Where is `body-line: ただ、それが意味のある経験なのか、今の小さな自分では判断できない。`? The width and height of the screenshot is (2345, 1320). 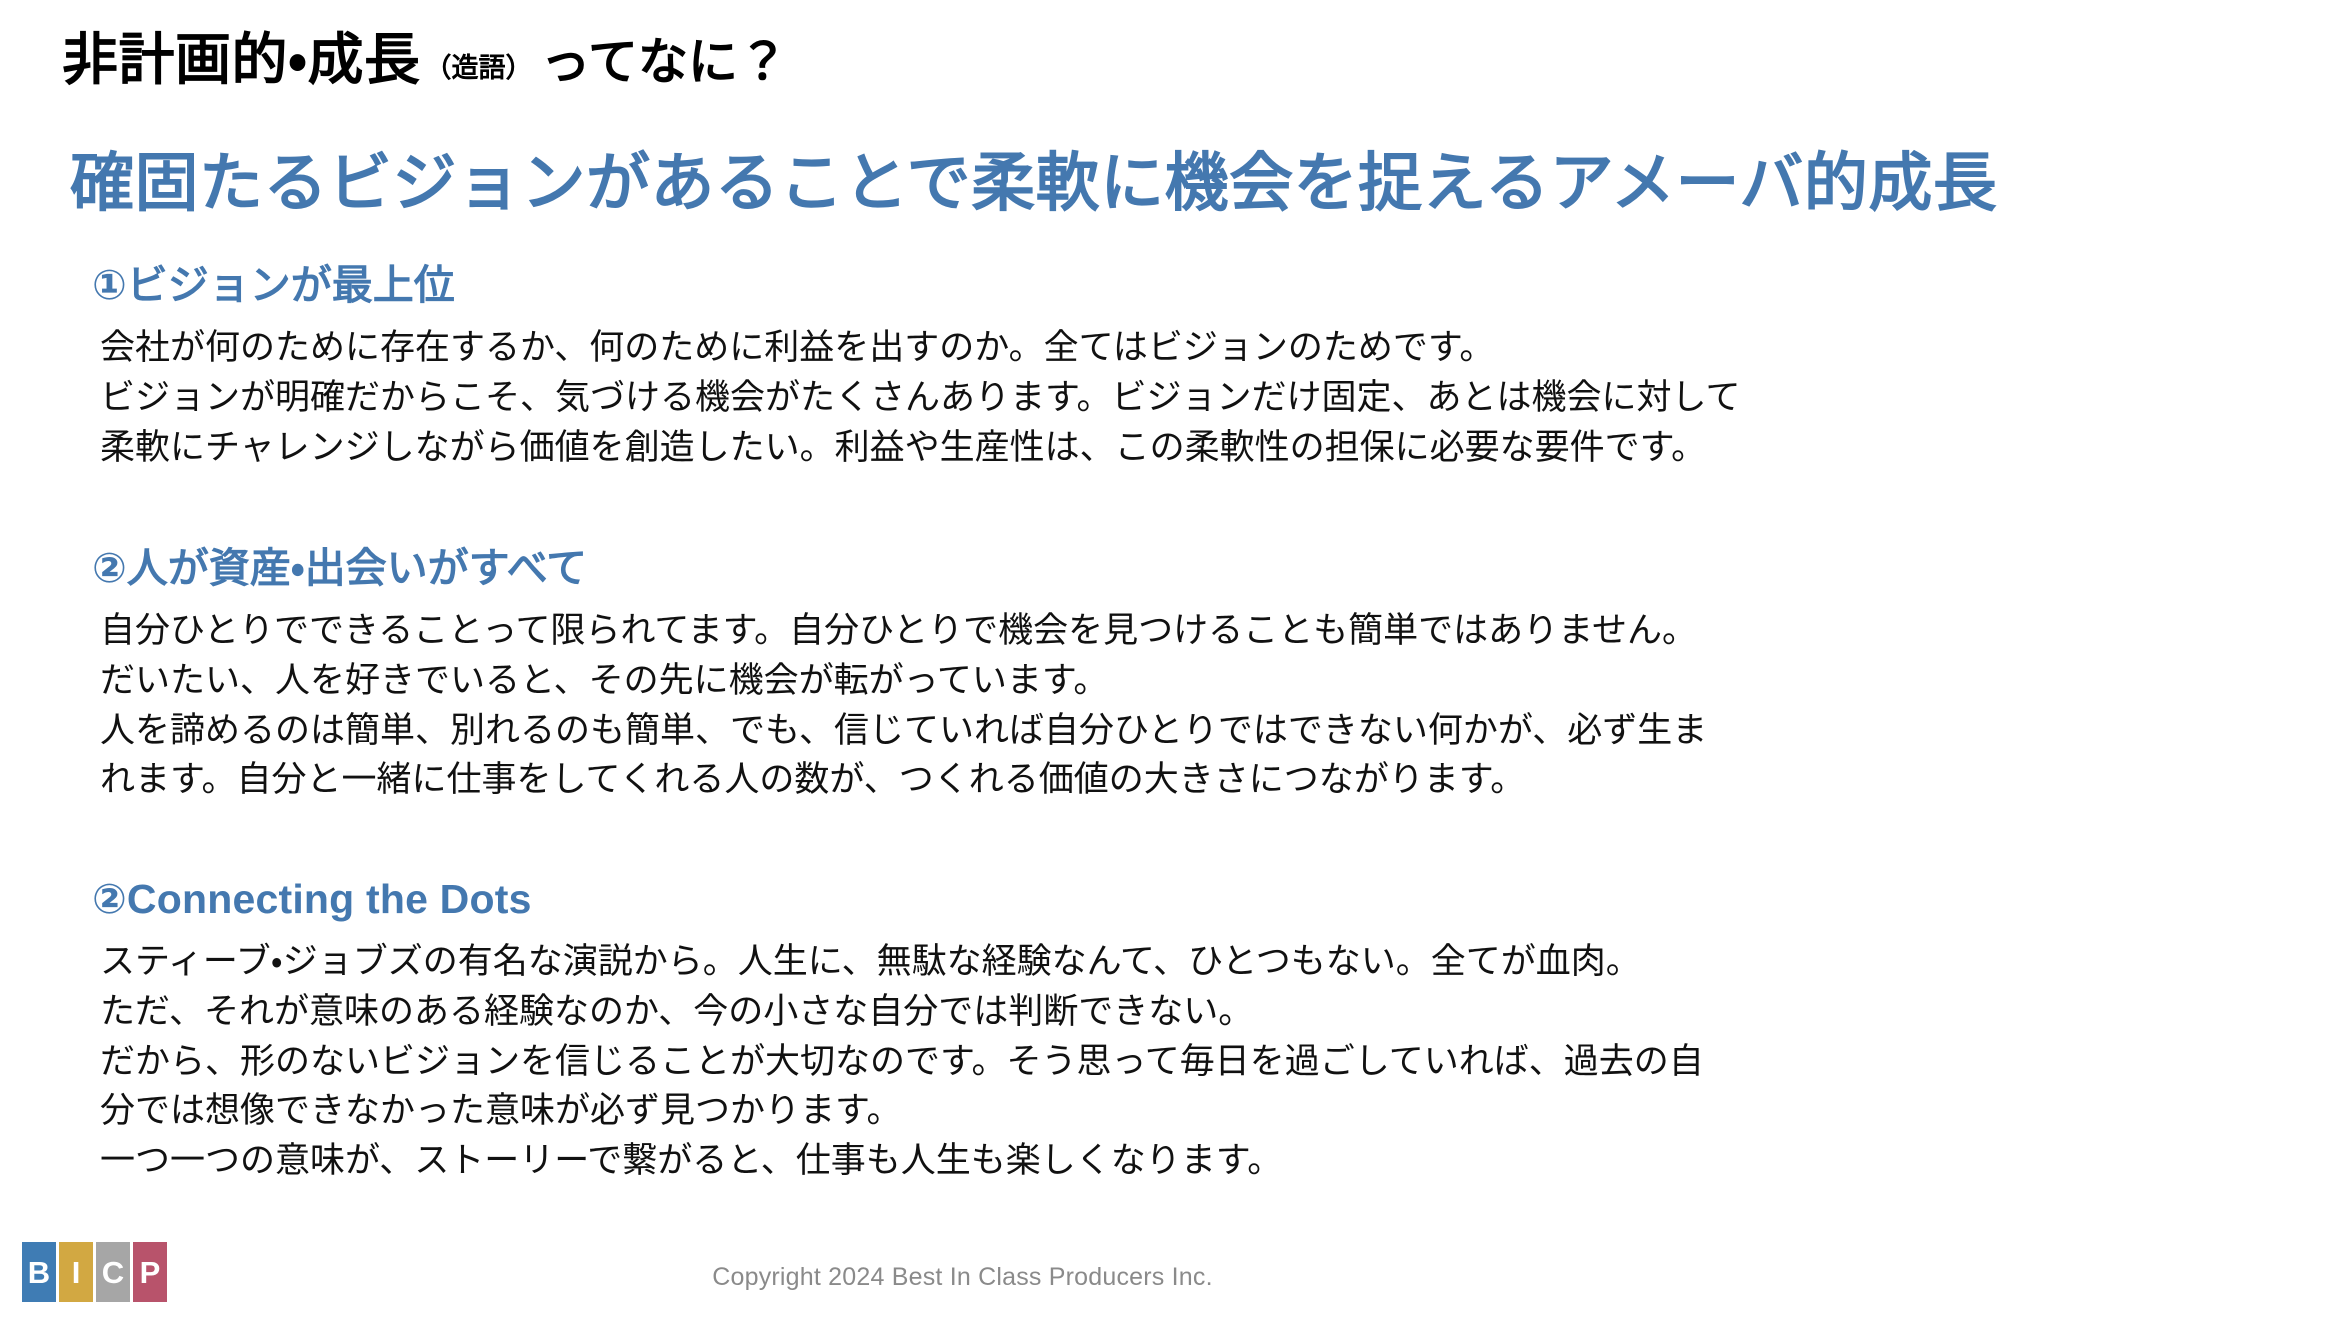 body-line: ただ、それが意味のある経験なのか、今の小さな自分では判断できない。 is located at coordinates (677, 1011).